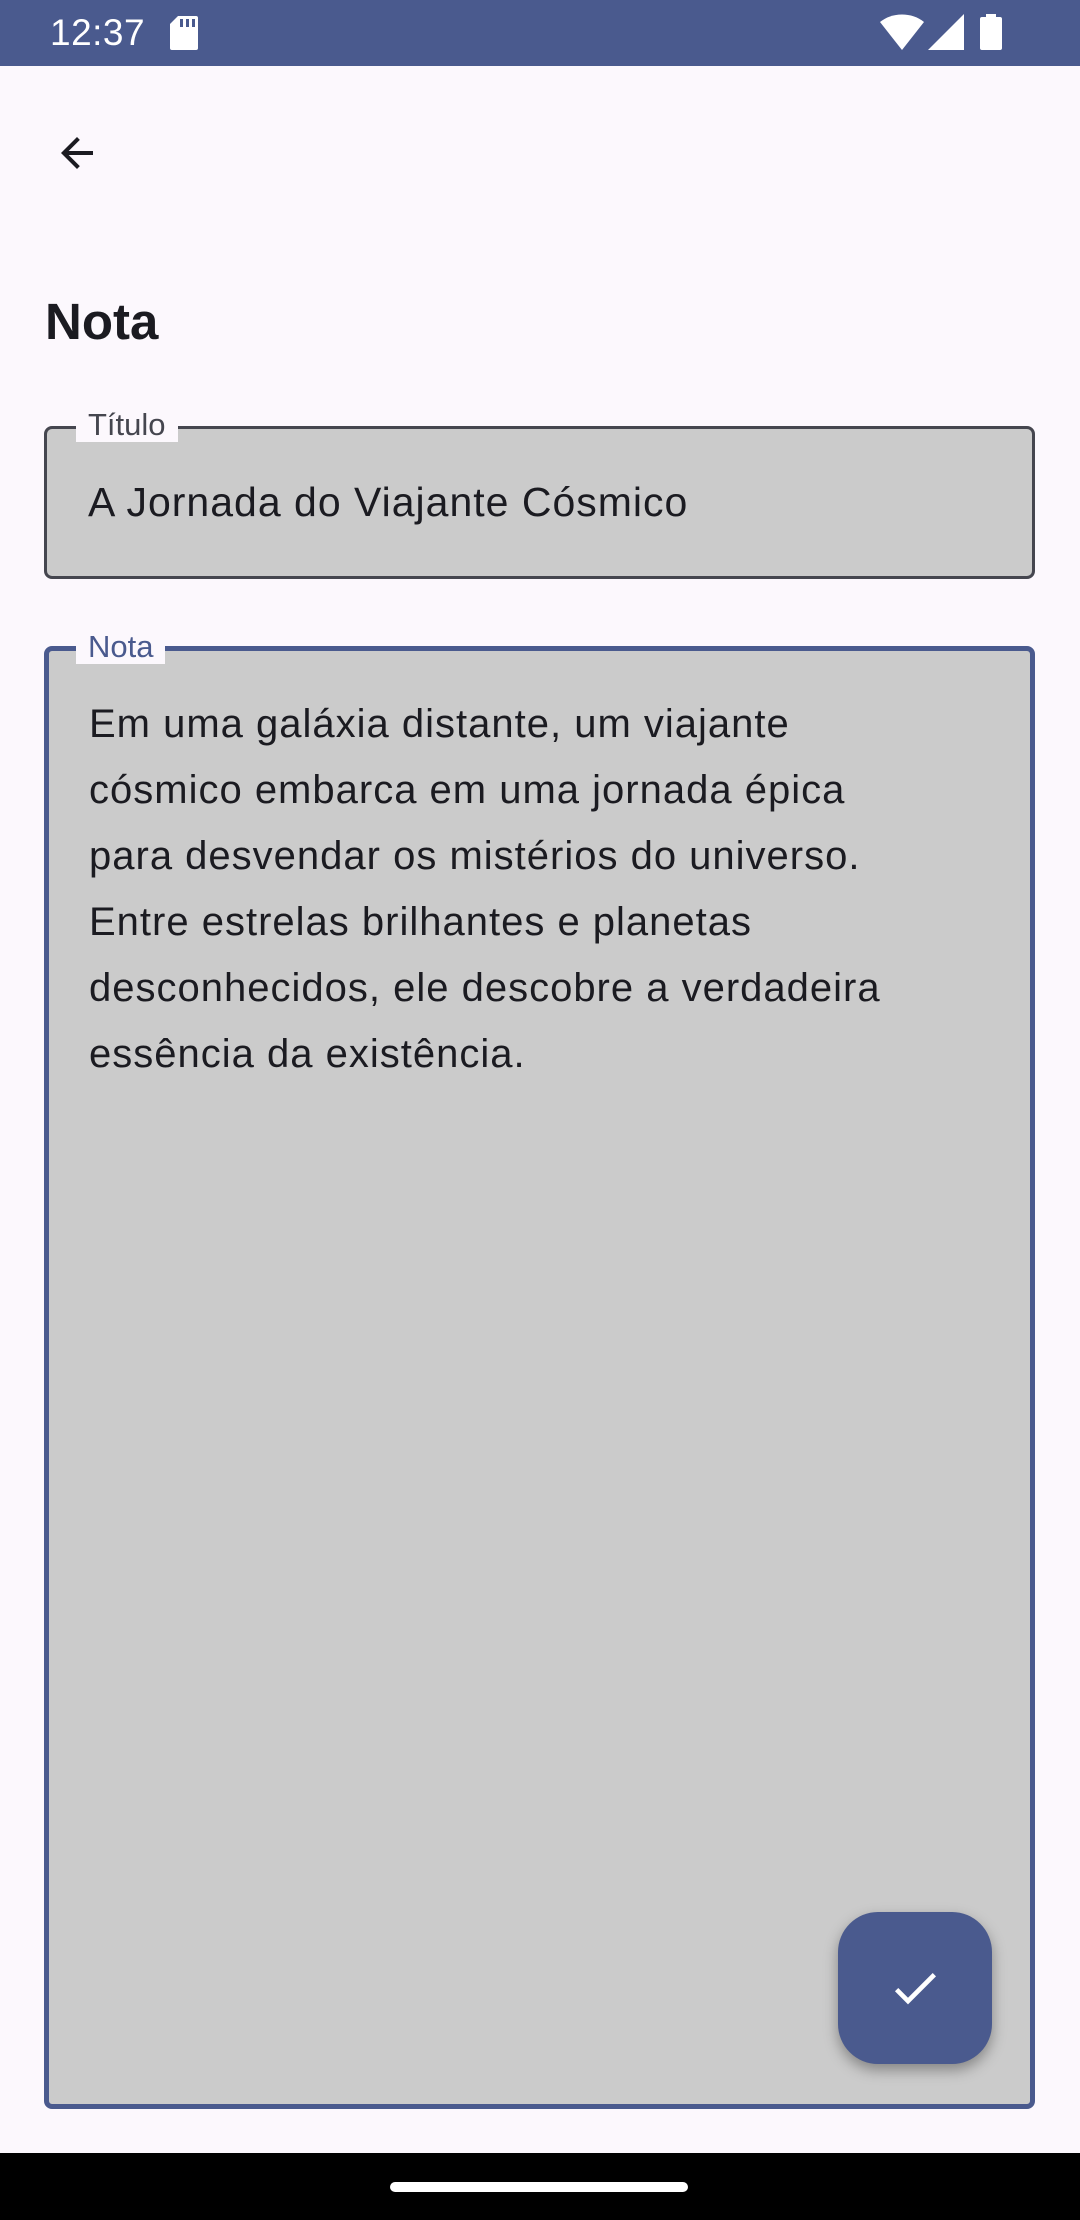 The image size is (1080, 2220). Describe the element at coordinates (539, 635) in the screenshot. I see `note-field-top-strip` at that location.